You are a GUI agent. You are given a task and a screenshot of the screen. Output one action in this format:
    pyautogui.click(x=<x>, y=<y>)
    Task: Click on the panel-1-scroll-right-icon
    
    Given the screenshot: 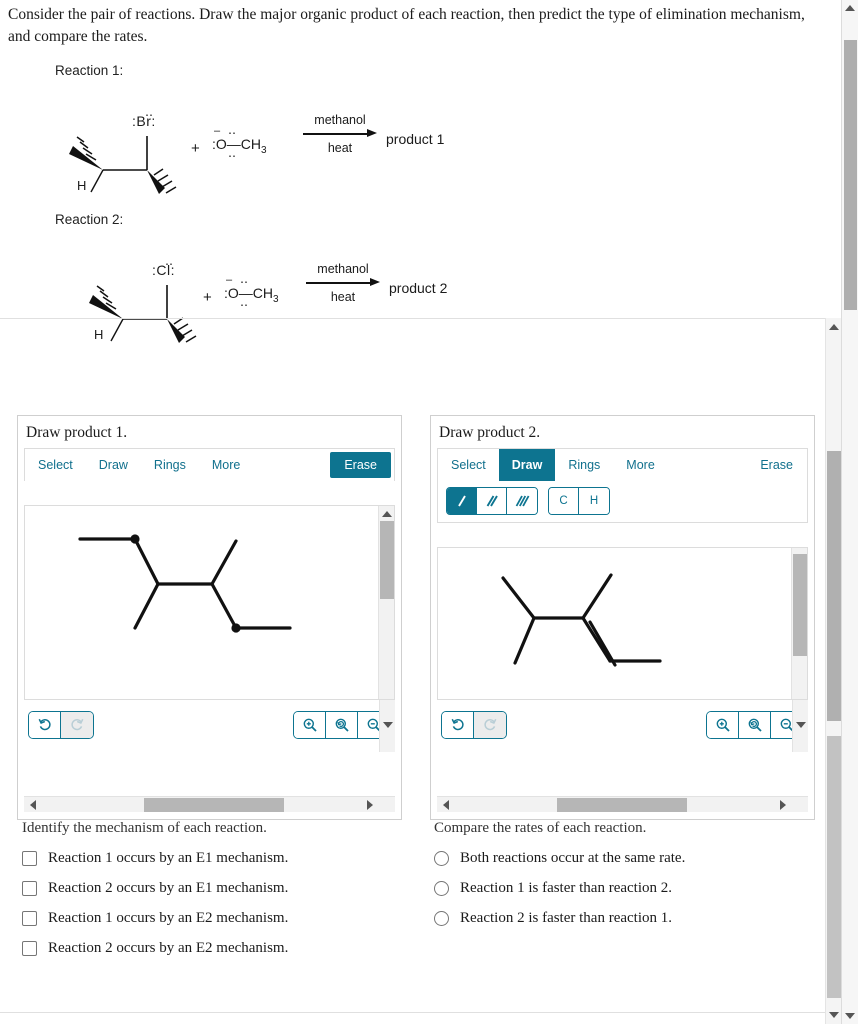 What is the action you would take?
    pyautogui.click(x=370, y=804)
    